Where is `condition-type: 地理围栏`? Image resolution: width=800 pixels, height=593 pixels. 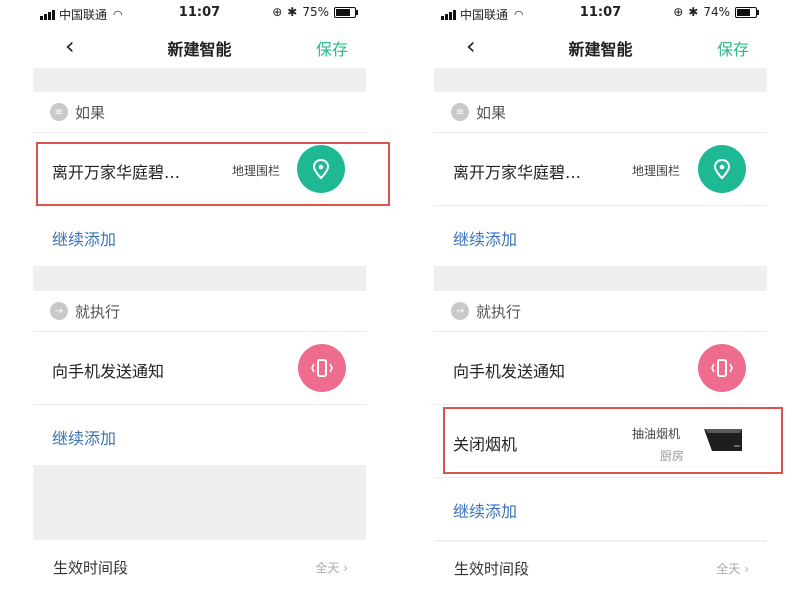 condition-type: 地理围栏 is located at coordinates (656, 171).